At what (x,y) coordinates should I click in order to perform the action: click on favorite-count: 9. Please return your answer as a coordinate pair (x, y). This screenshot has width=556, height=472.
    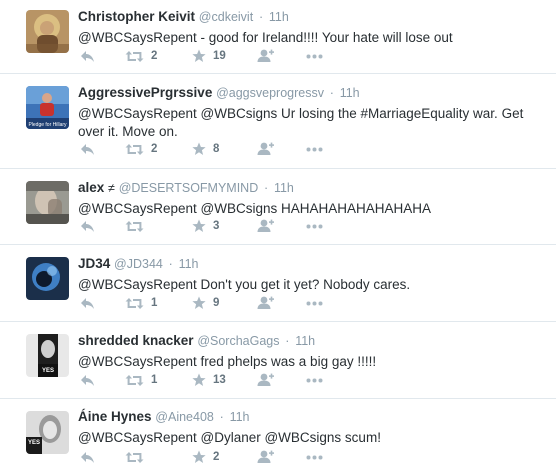
    Looking at the image, I should click on (216, 303).